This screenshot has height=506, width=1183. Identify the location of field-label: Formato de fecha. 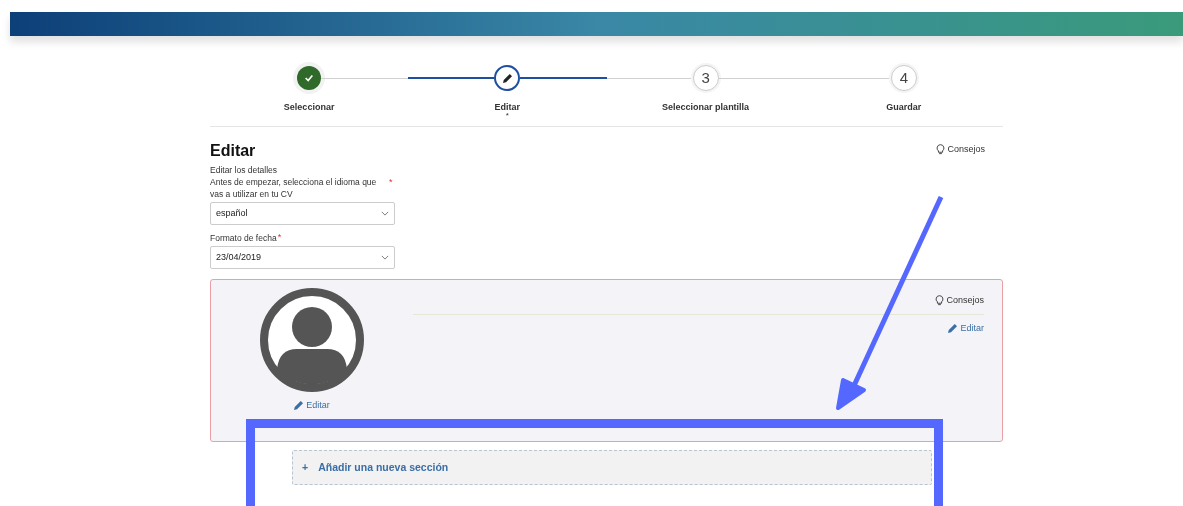
(243, 238).